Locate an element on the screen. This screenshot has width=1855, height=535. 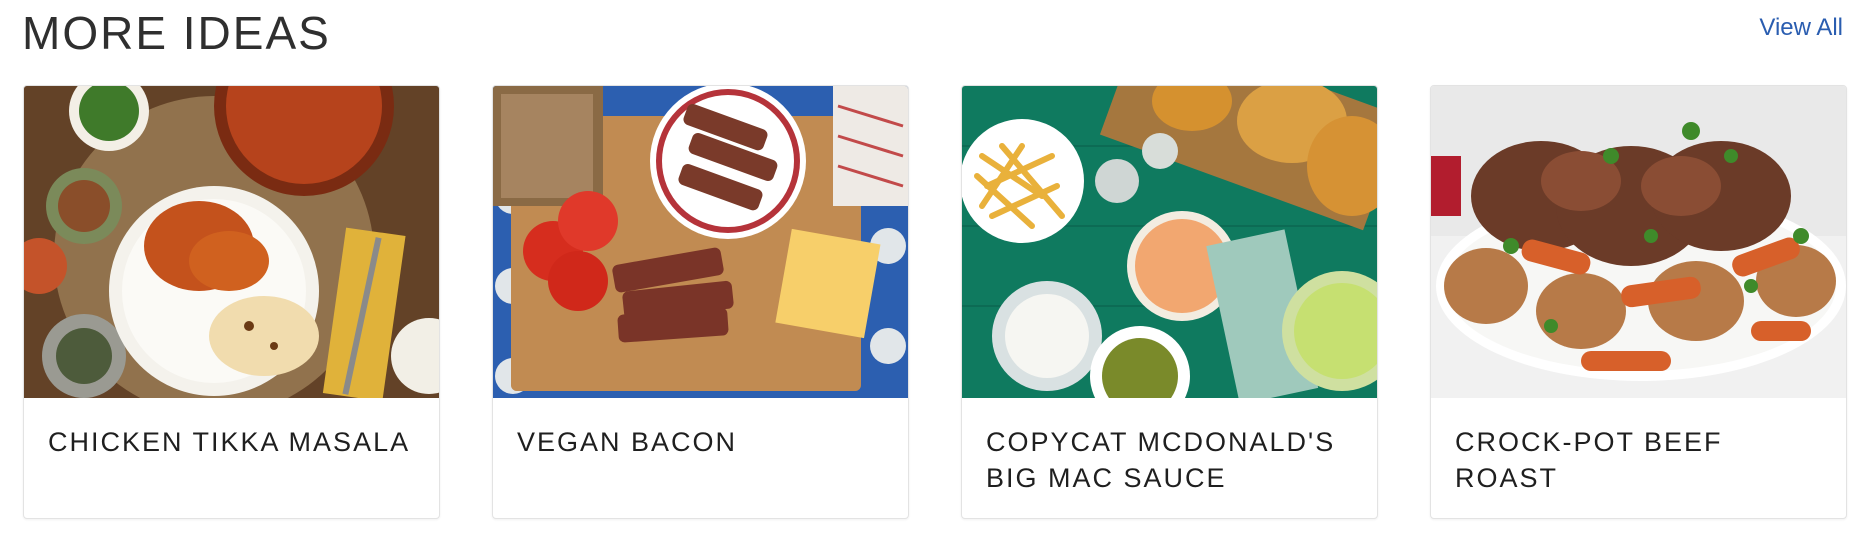
vegan-bacon-image is located at coordinates (700, 242).